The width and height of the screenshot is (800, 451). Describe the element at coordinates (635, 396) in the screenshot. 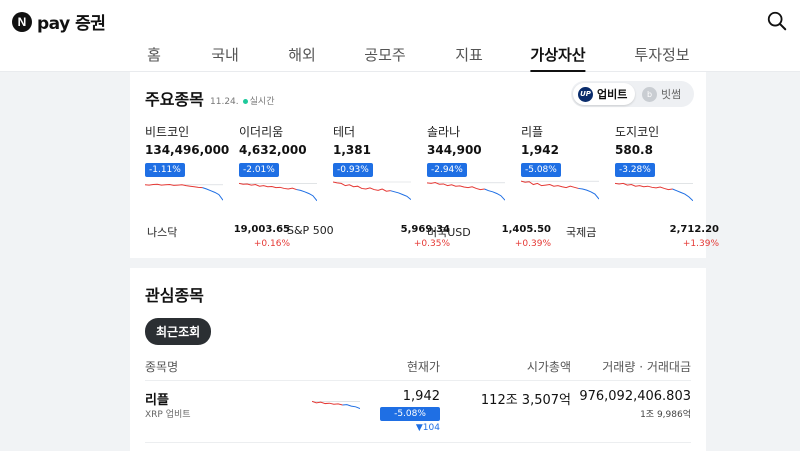

I see `row-volume: 976,092,406.803` at that location.